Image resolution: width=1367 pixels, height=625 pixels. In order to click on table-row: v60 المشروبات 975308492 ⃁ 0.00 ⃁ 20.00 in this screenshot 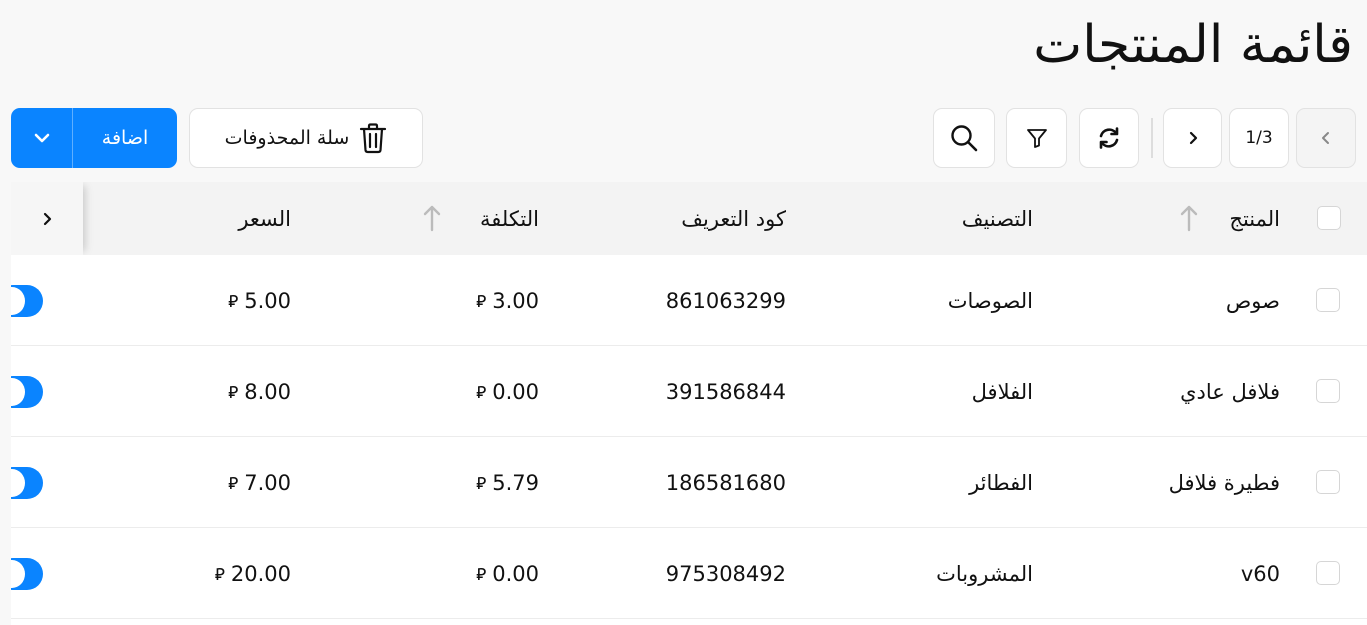, I will do `click(689, 573)`.